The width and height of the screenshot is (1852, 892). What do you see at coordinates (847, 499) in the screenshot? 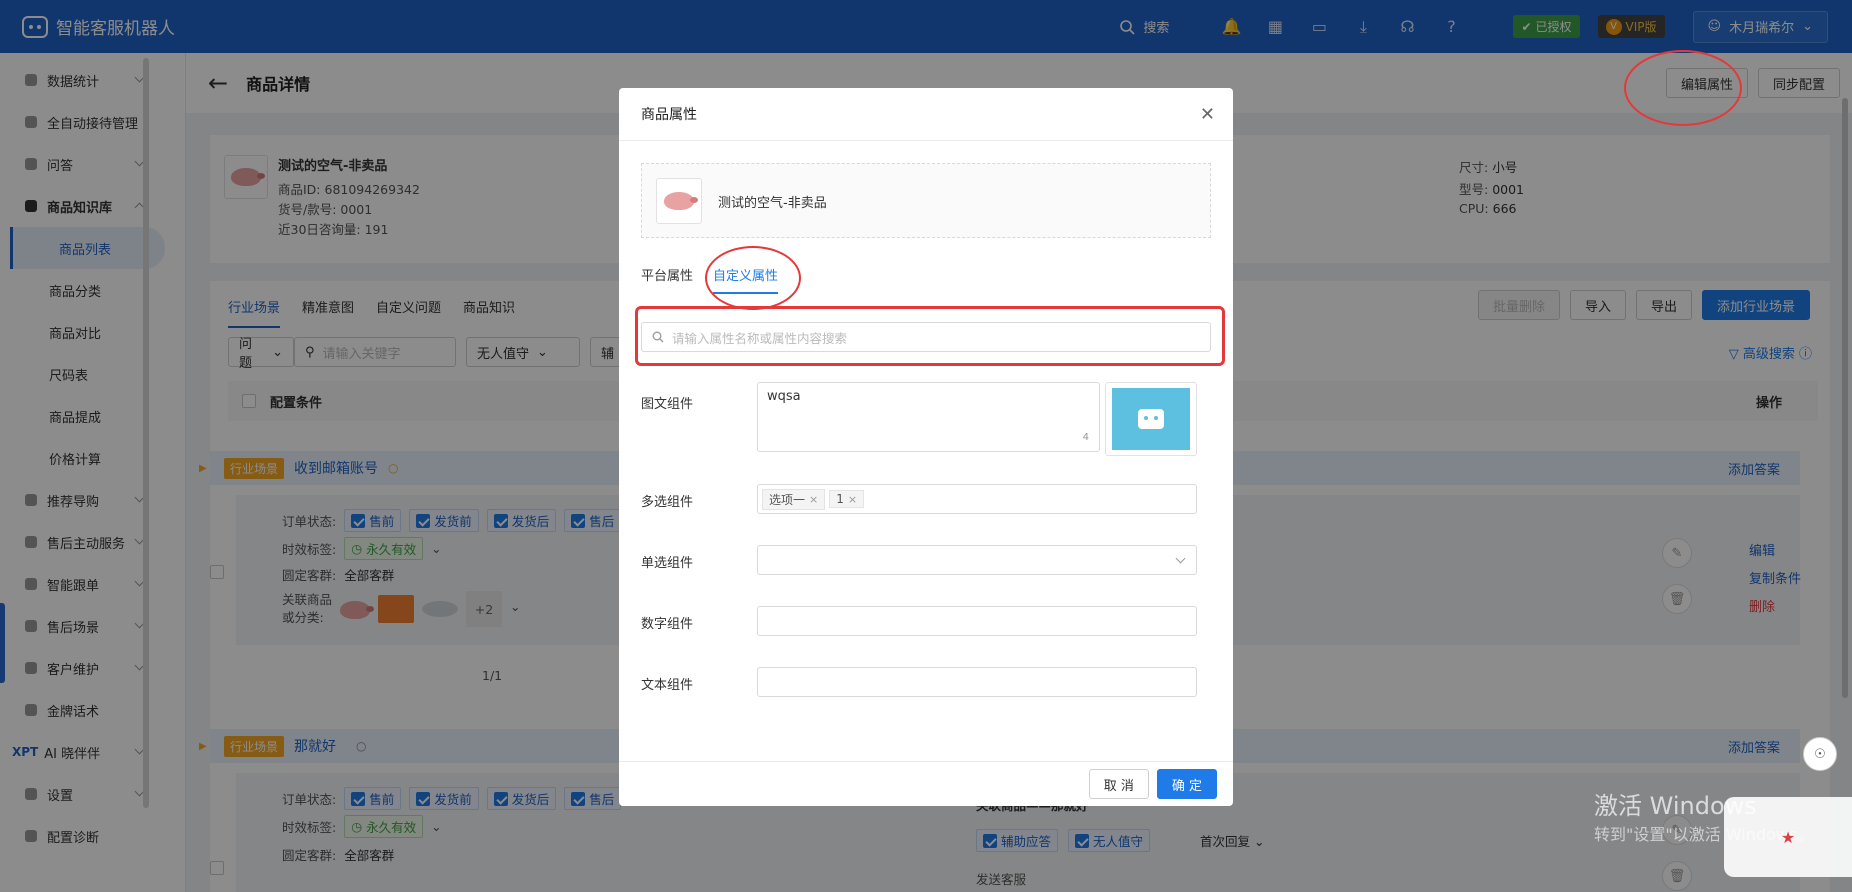
I see `tag-option-2: 1 ×` at bounding box center [847, 499].